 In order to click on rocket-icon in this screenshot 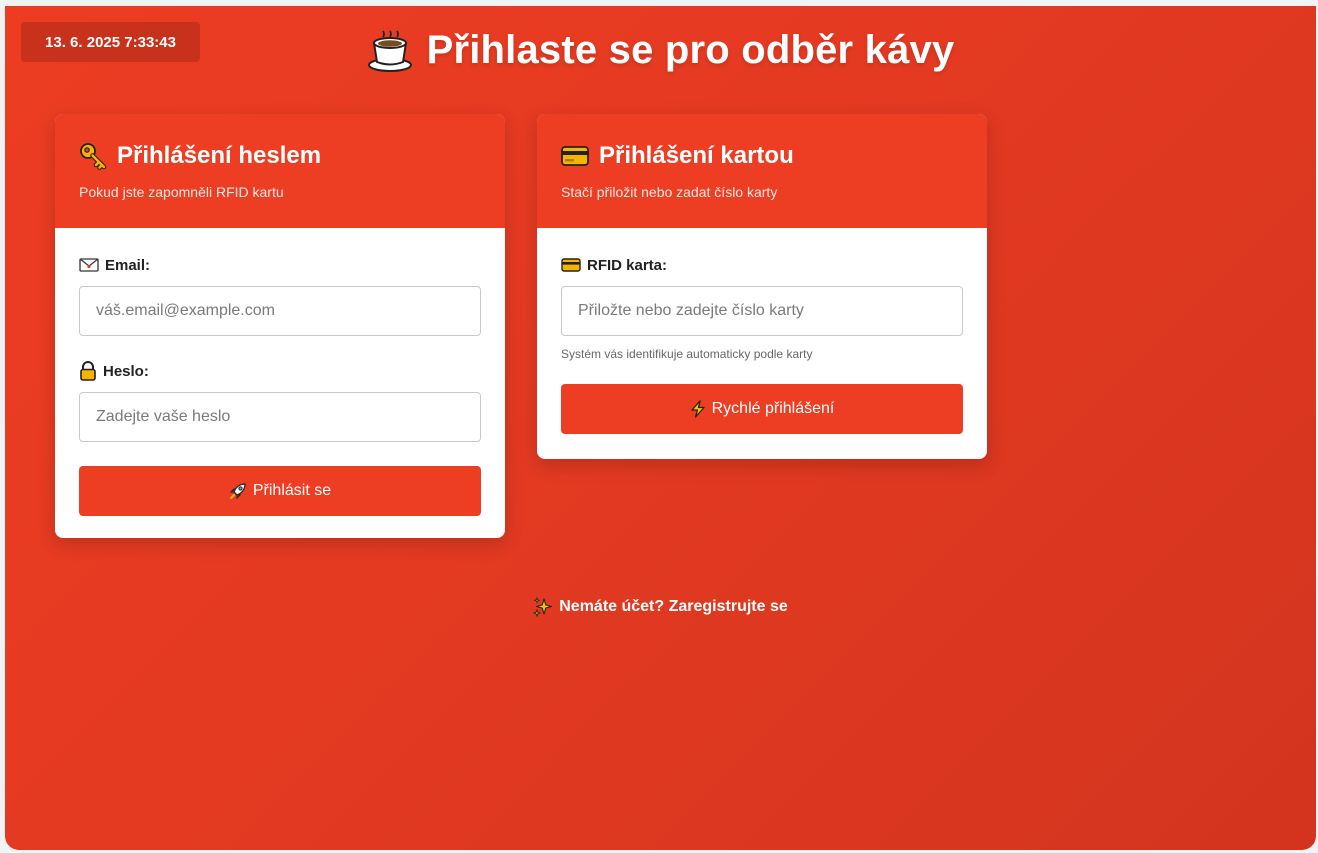, I will do `click(238, 491)`.